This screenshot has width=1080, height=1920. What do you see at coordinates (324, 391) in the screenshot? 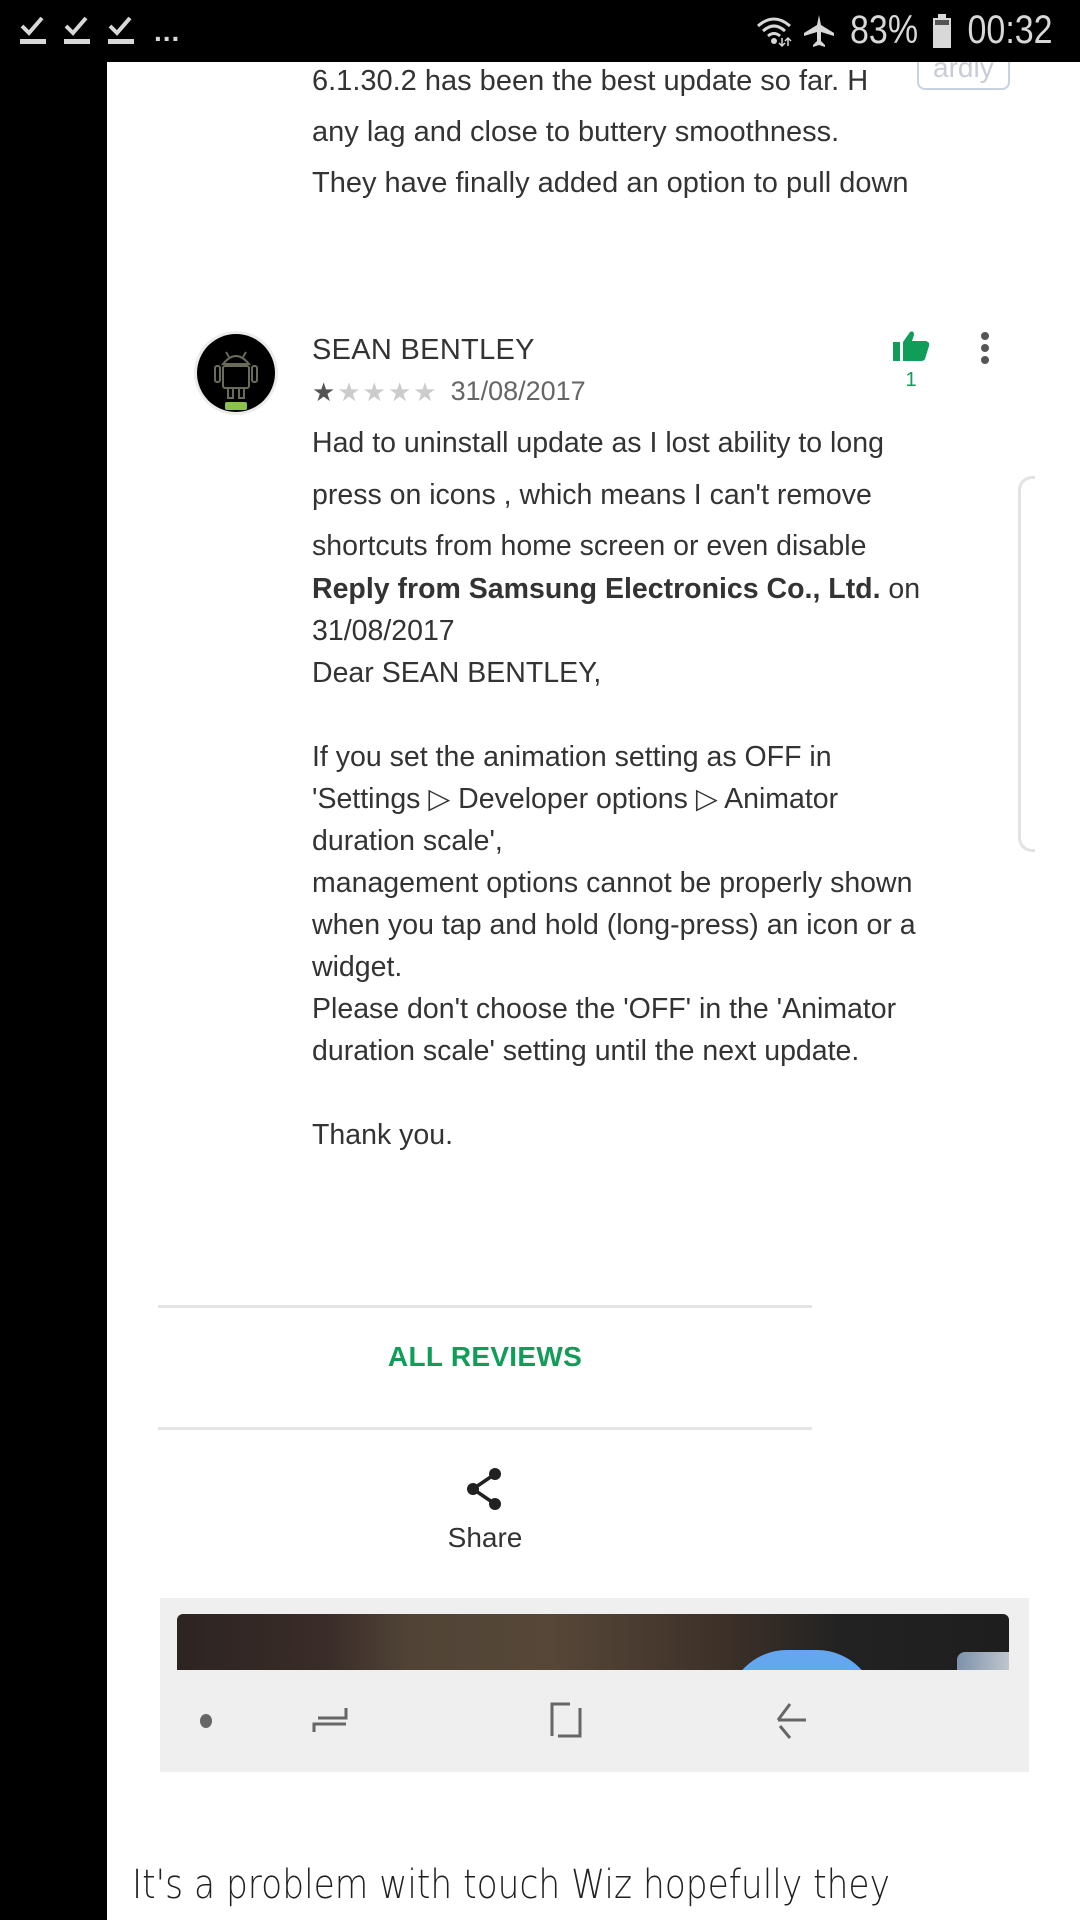
I see `star-filled-icon: ★` at bounding box center [324, 391].